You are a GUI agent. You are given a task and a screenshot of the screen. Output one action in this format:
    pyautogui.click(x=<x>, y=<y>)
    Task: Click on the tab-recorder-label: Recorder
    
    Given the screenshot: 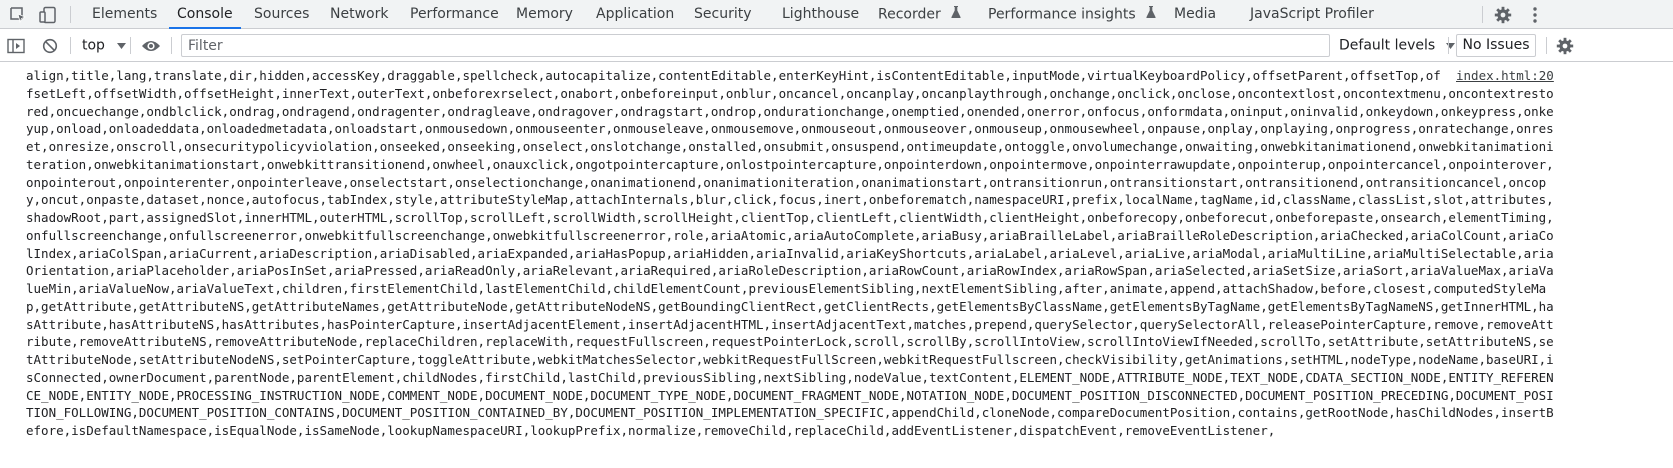 What is the action you would take?
    pyautogui.click(x=909, y=14)
    